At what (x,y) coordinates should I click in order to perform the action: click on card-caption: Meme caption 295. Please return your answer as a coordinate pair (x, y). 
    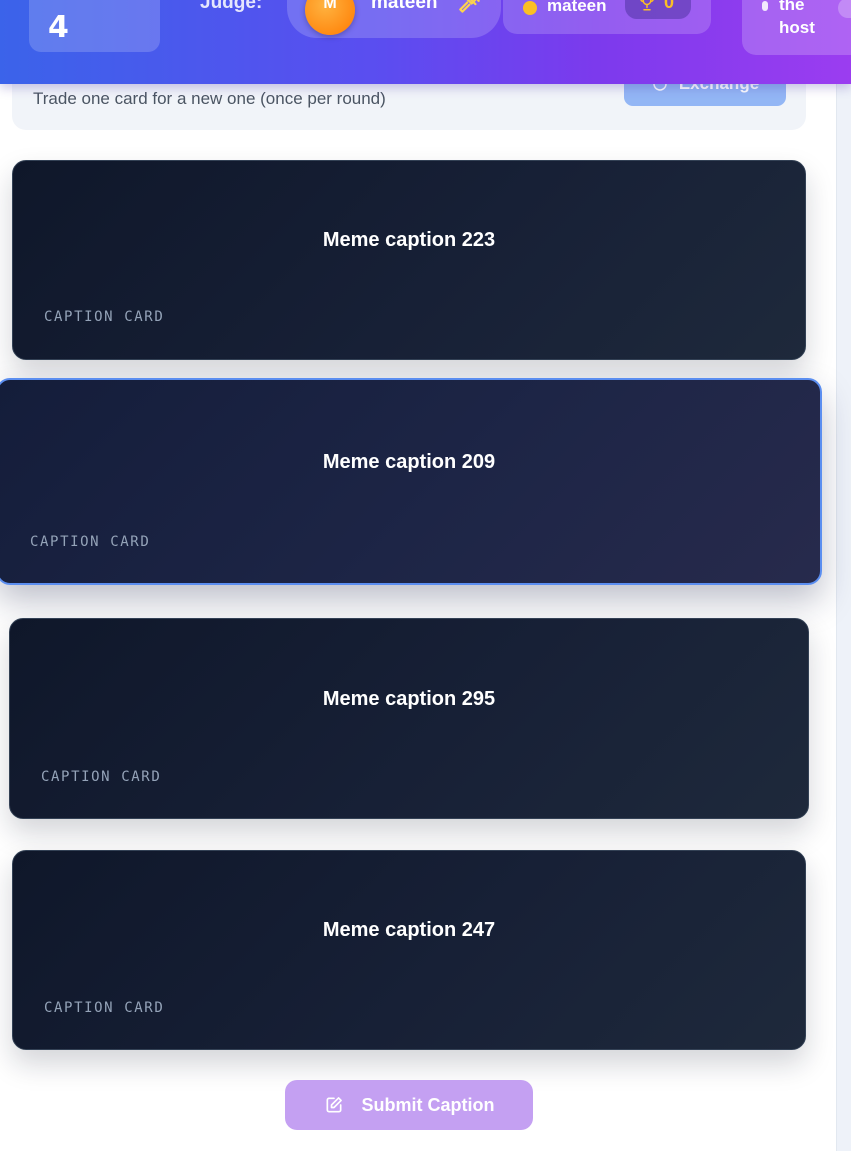
    Looking at the image, I should click on (409, 699).